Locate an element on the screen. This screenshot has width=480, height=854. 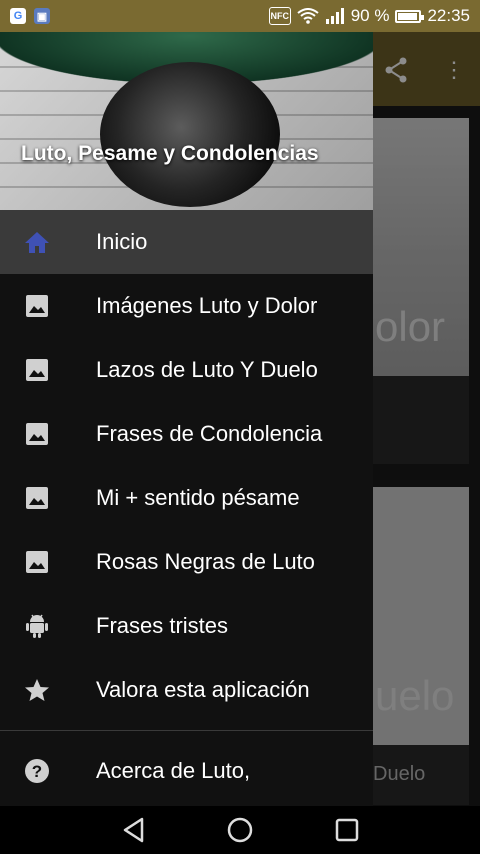
help-icon: ? is located at coordinates (37, 771).